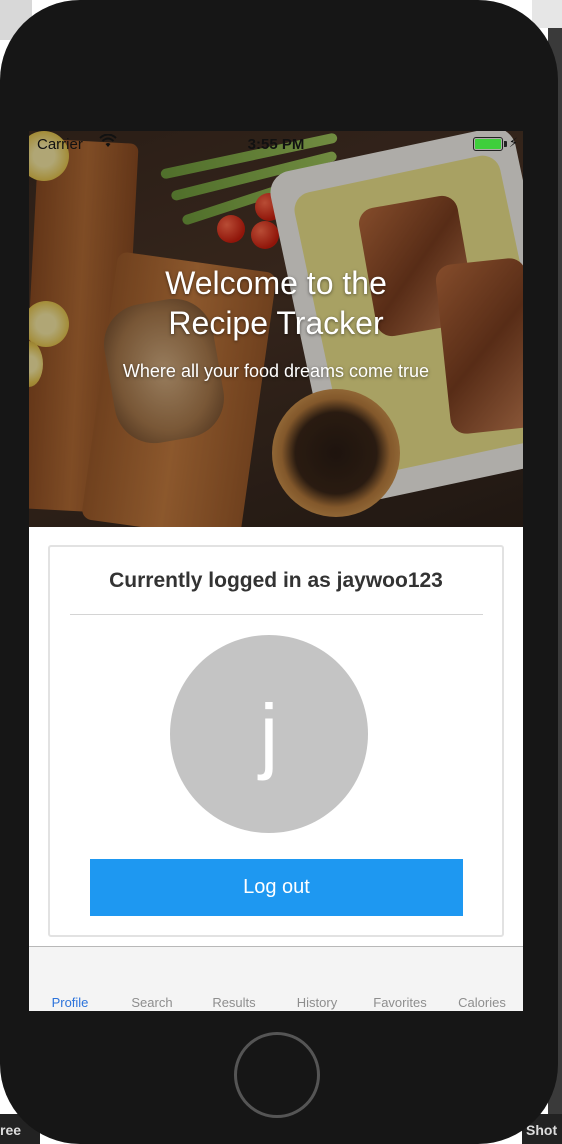 The height and width of the screenshot is (1144, 562). Describe the element at coordinates (234, 1002) in the screenshot. I see `tab-results: Results` at that location.